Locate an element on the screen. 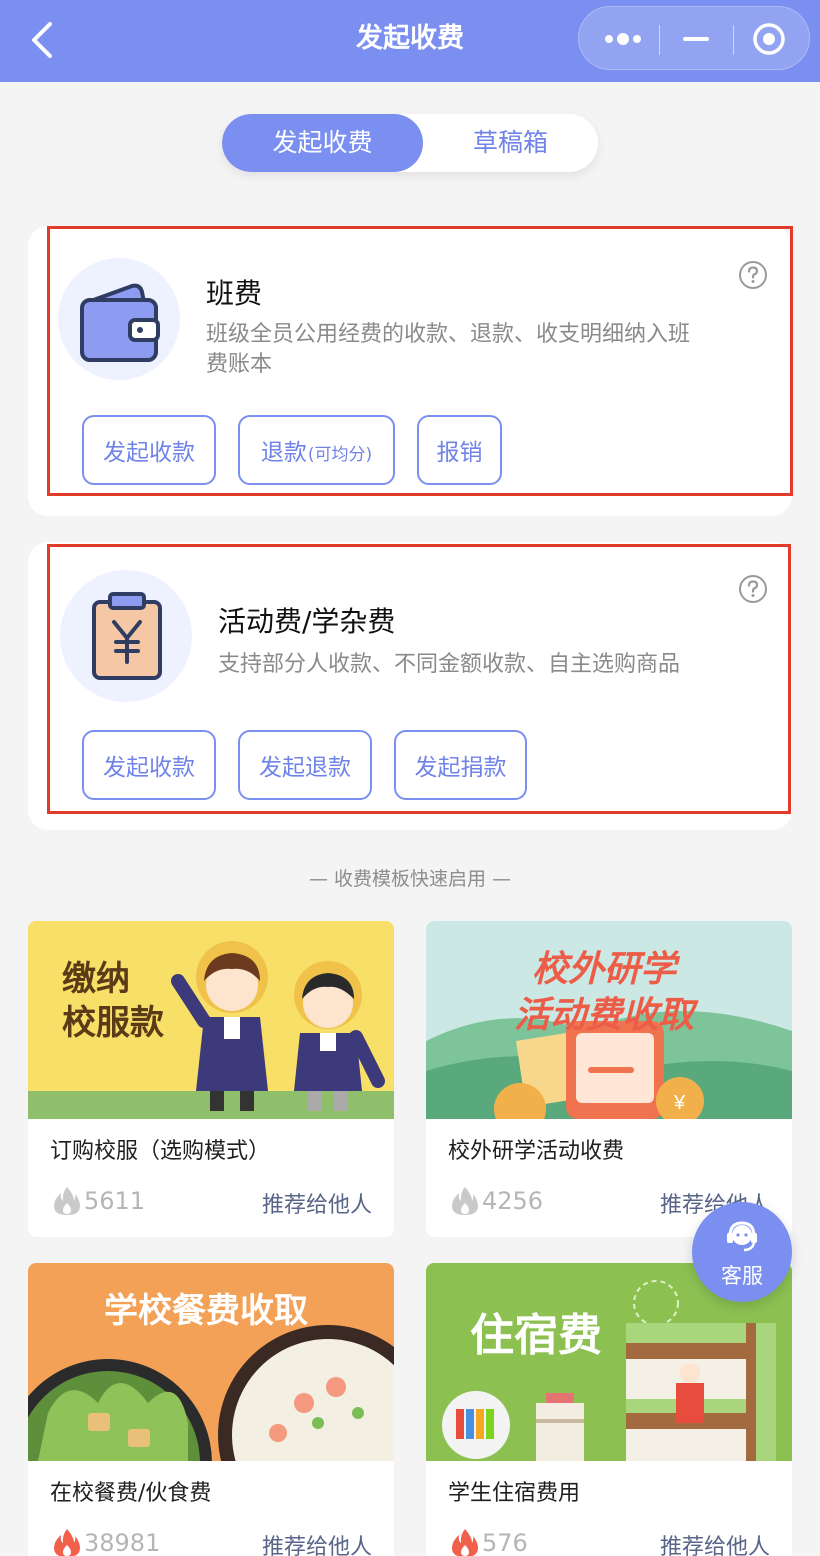  class-fee-refund-button: 退款 (可均分) is located at coordinates (316, 450).